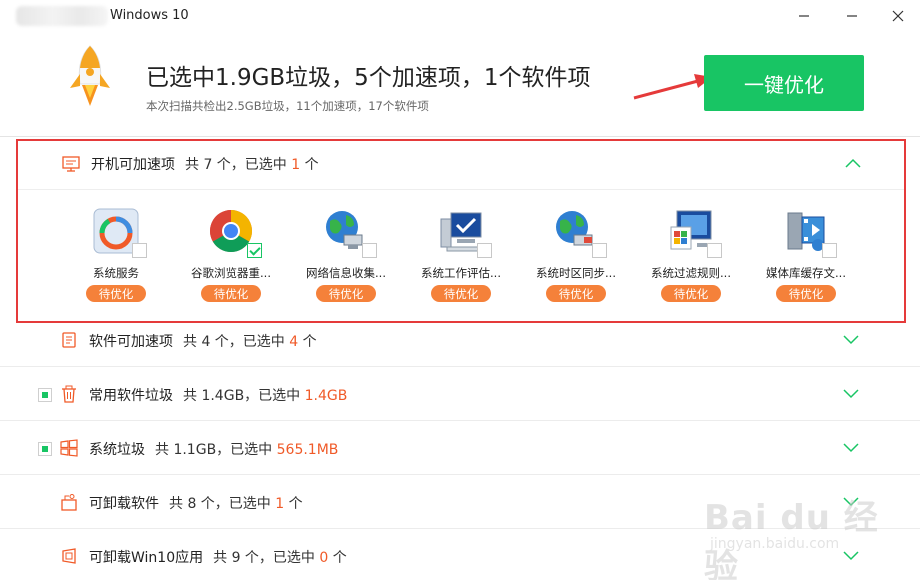  I want to click on one-click-optimize-button: 一键优化, so click(784, 83).